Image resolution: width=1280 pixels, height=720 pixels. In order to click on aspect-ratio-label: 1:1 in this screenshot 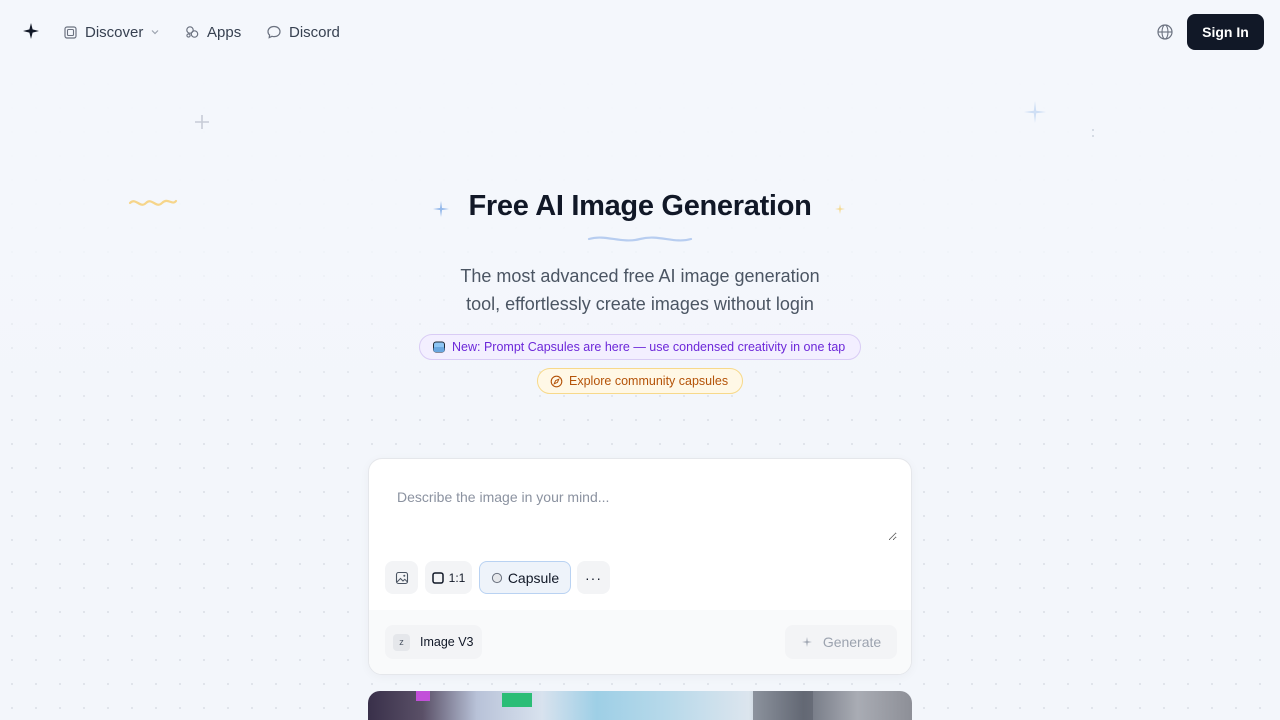, I will do `click(457, 577)`.